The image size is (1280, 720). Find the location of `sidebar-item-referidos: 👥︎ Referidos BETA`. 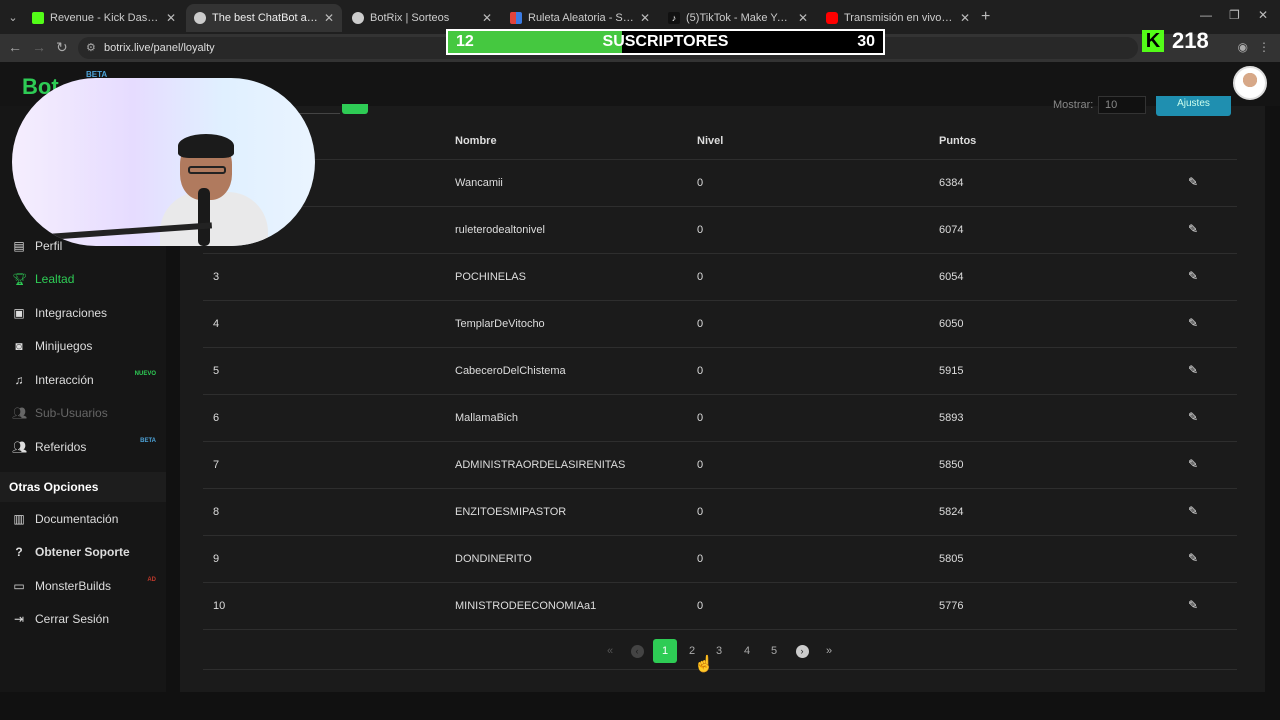

sidebar-item-referidos: 👥︎ Referidos BETA is located at coordinates (83, 447).